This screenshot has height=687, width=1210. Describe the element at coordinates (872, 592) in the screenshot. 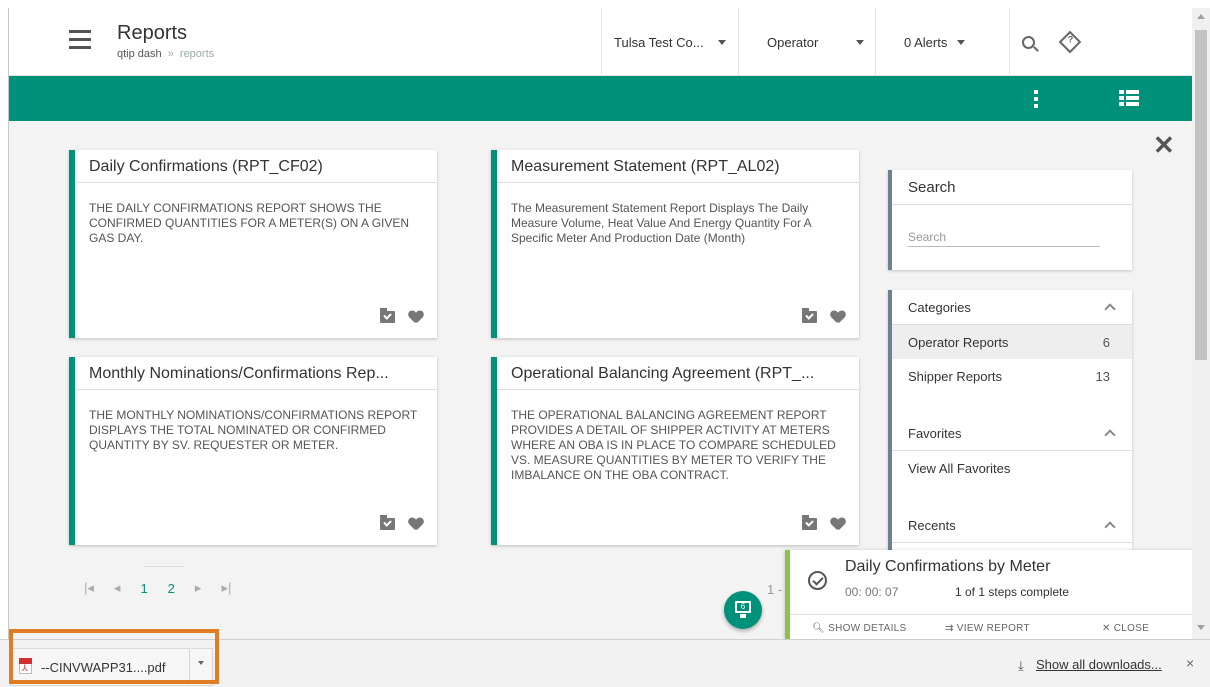

I see `toast-elapsed-time: 00: 00: 07` at that location.